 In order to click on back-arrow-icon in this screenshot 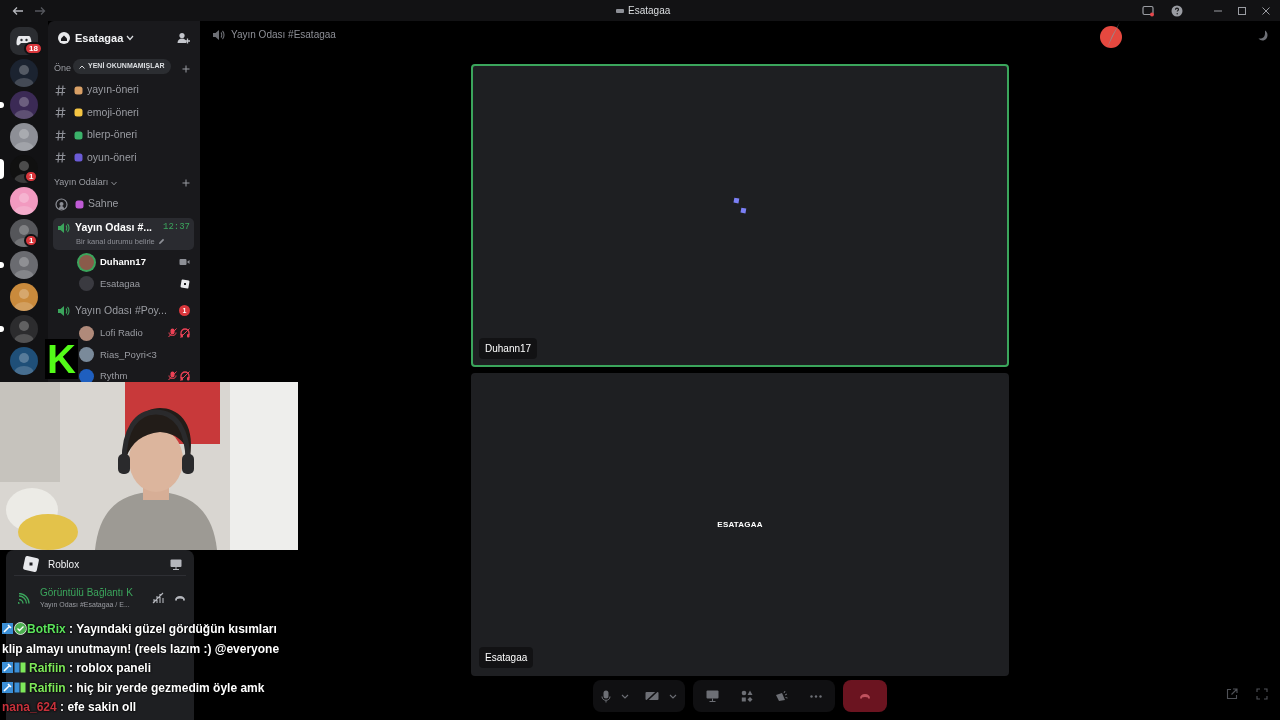, I will do `click(18, 10)`.